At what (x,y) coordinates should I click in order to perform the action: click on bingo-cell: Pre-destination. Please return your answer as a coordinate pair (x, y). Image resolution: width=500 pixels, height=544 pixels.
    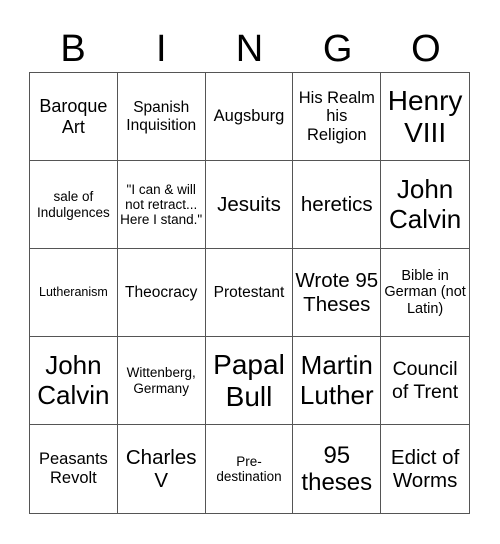
    Looking at the image, I should click on (250, 469).